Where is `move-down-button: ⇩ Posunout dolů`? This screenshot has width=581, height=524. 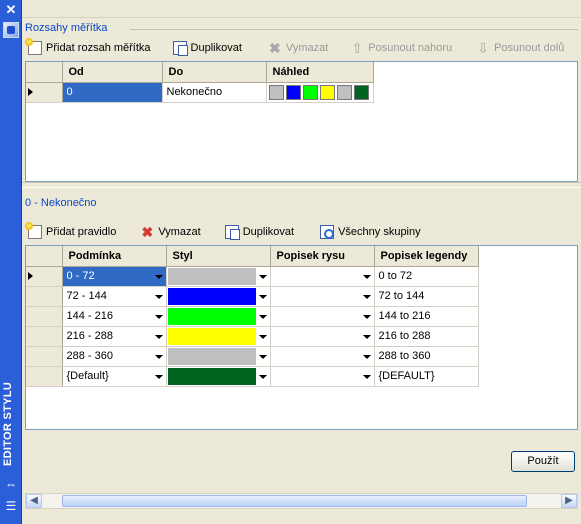 move-down-button: ⇩ Posunout dolů is located at coordinates (520, 48).